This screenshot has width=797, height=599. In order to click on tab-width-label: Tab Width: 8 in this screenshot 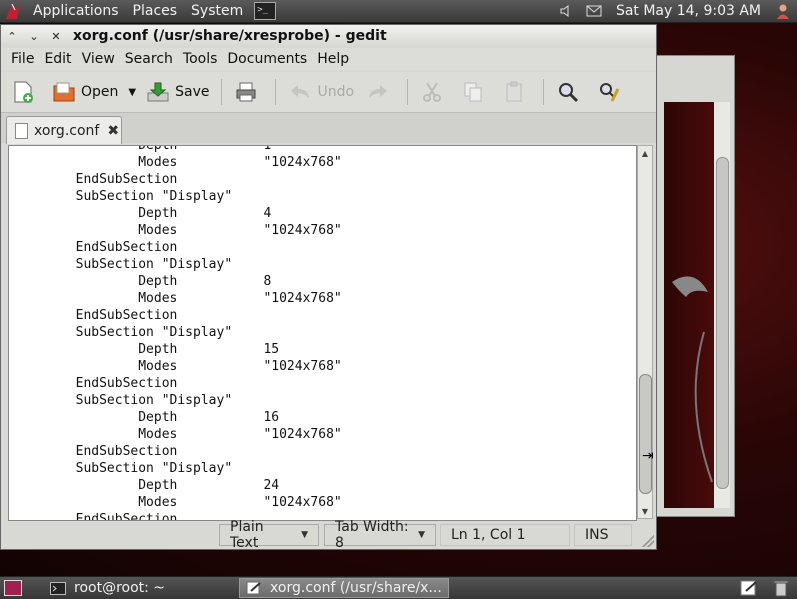, I will do `click(372, 535)`.